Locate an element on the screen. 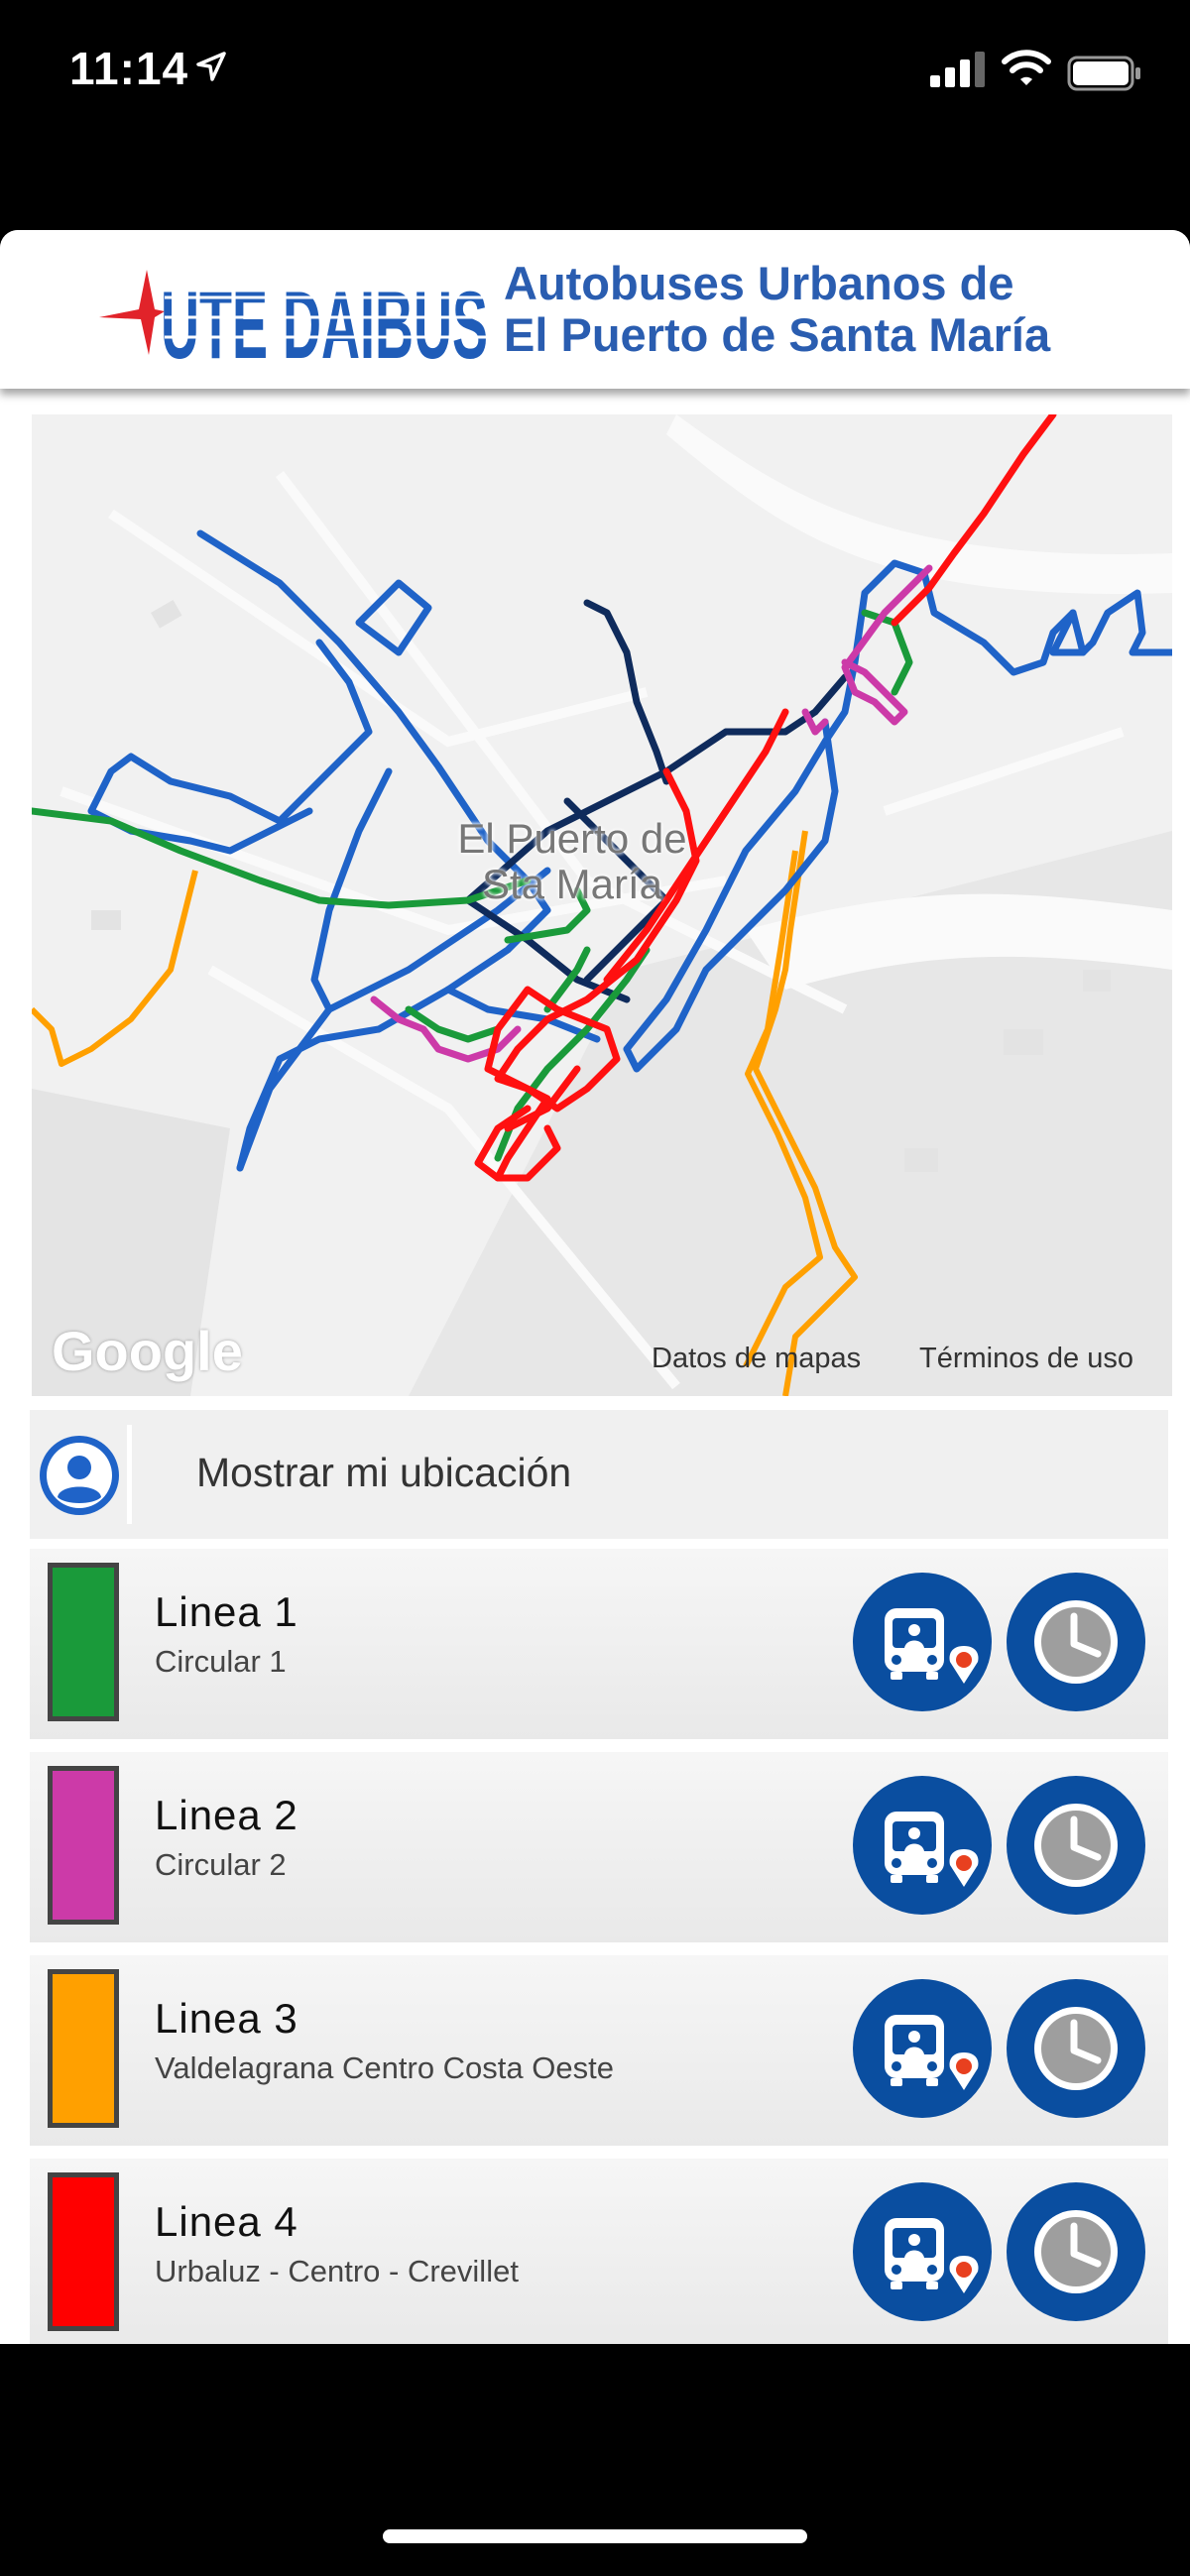  line-title: Linea 4 is located at coordinates (226, 2221).